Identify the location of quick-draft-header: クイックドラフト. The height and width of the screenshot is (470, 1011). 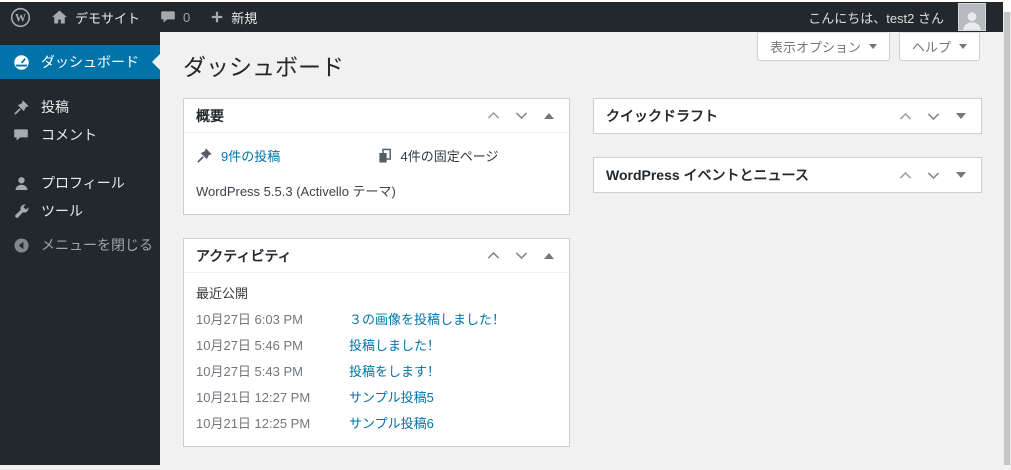
(787, 116).